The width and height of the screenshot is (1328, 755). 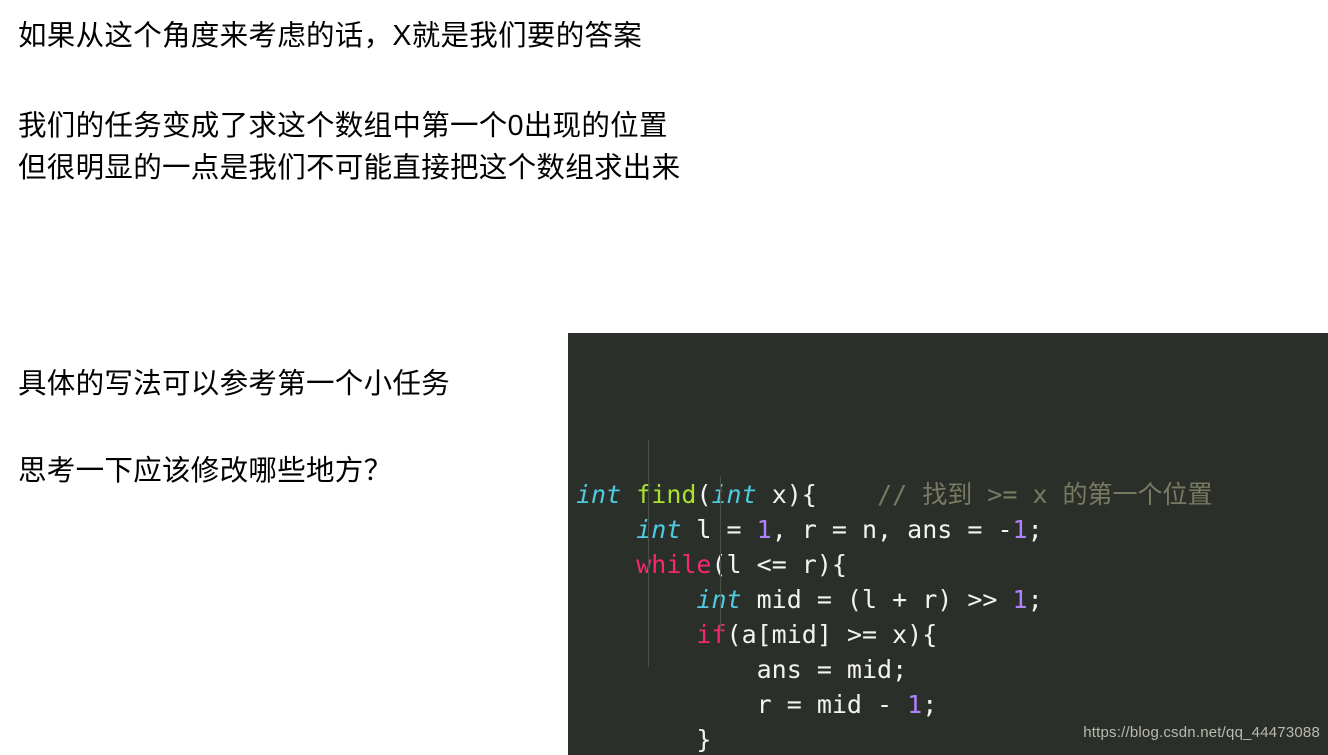 What do you see at coordinates (644, 739) in the screenshot?
I see `code-token-plain: }` at bounding box center [644, 739].